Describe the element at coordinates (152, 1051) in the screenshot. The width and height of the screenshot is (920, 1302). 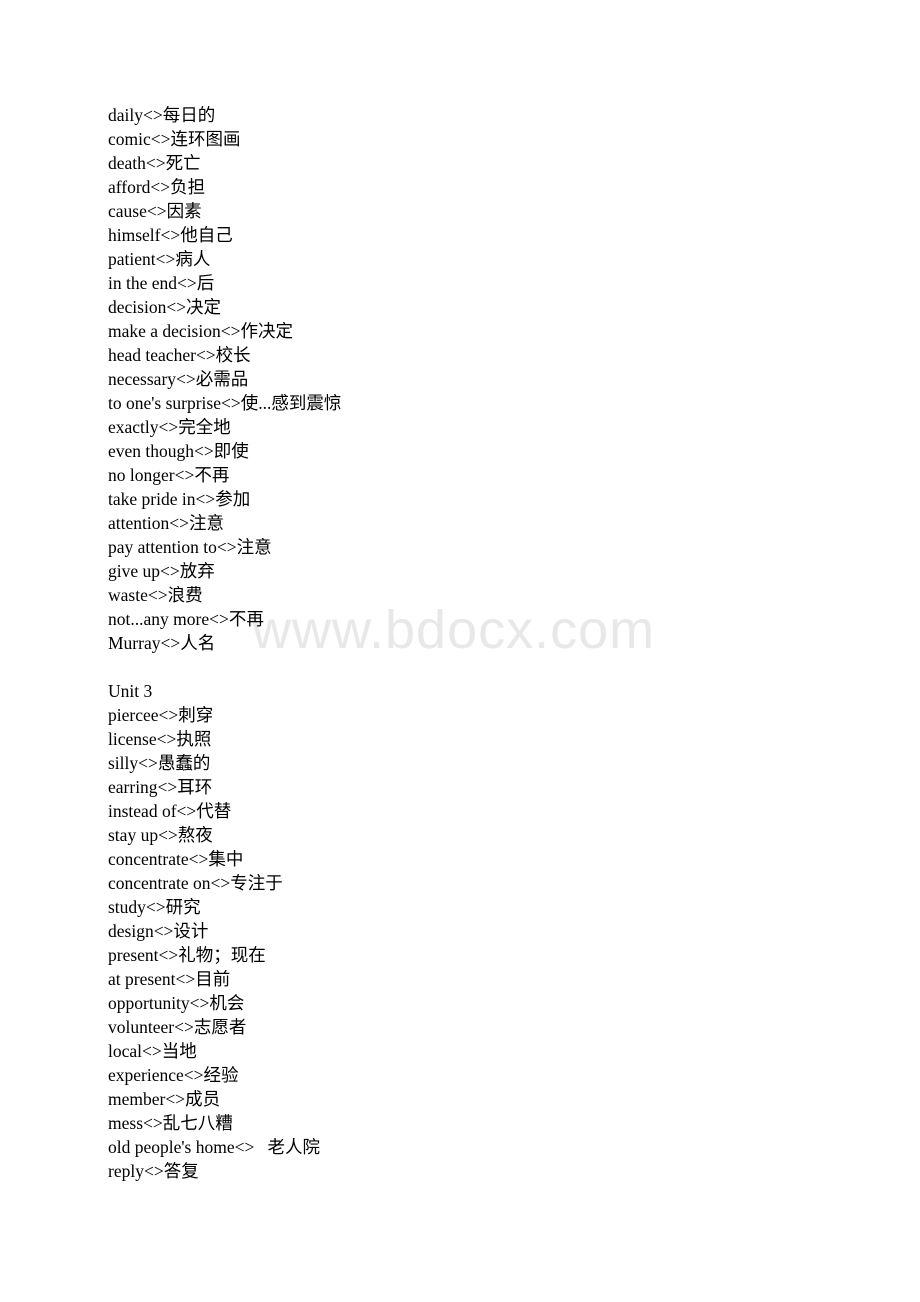
I see `vocabulary-entry: local<>当地` at that location.